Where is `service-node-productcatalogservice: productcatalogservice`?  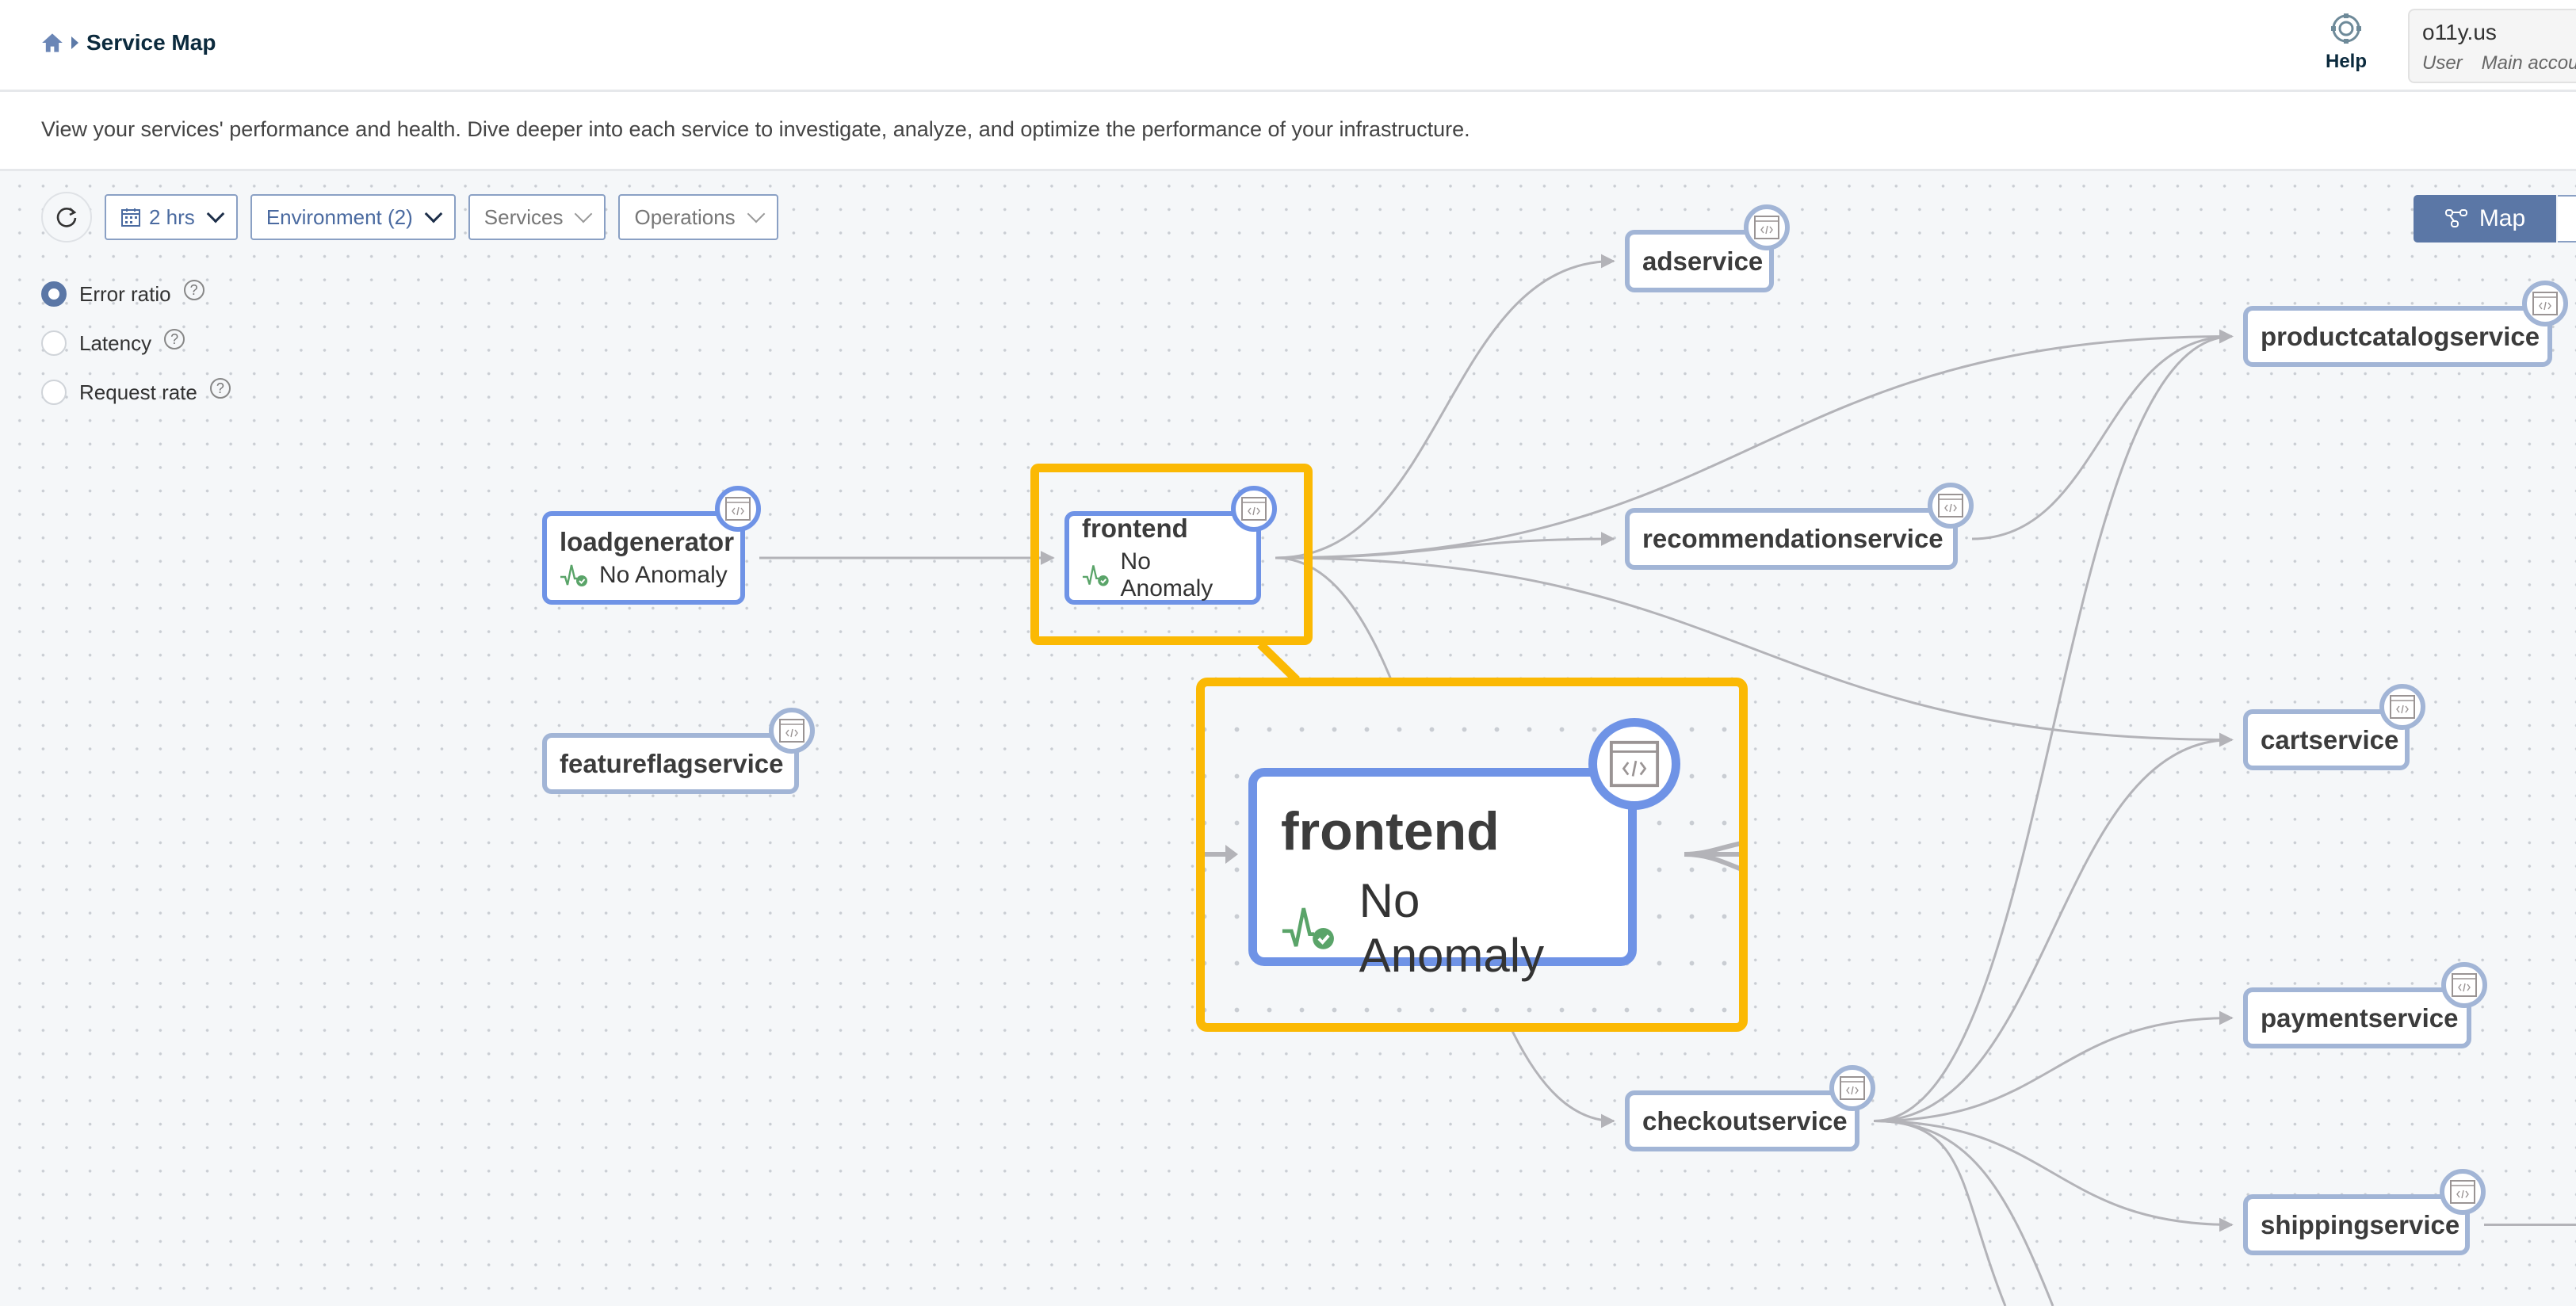 service-node-productcatalogservice: productcatalogservice is located at coordinates (2405, 324).